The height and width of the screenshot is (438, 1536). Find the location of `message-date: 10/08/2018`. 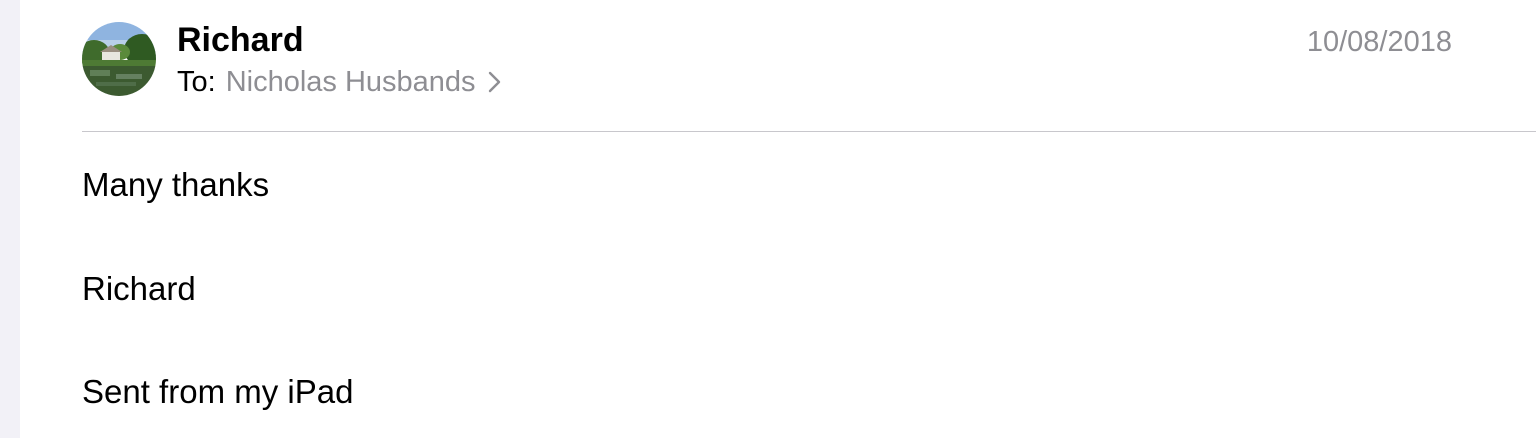

message-date: 10/08/2018 is located at coordinates (1379, 42).